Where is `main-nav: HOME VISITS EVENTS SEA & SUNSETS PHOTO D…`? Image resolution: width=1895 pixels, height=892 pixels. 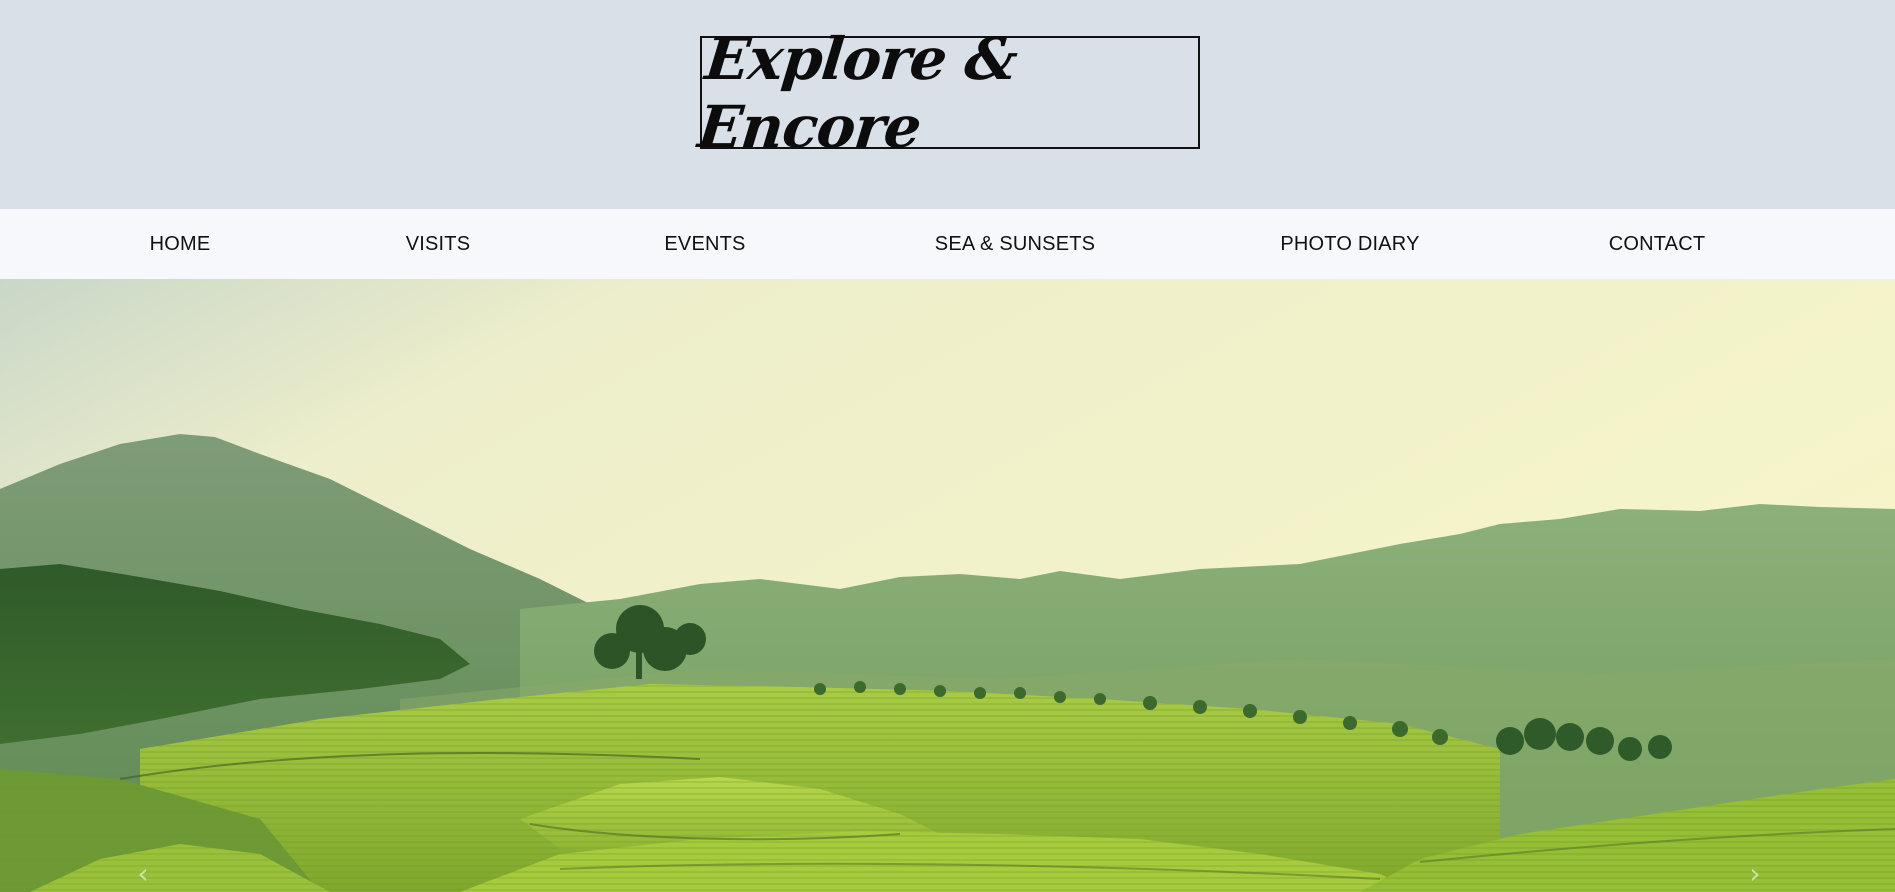
main-nav: HOME VISITS EVENTS SEA & SUNSETS PHOTO D… is located at coordinates (947, 244).